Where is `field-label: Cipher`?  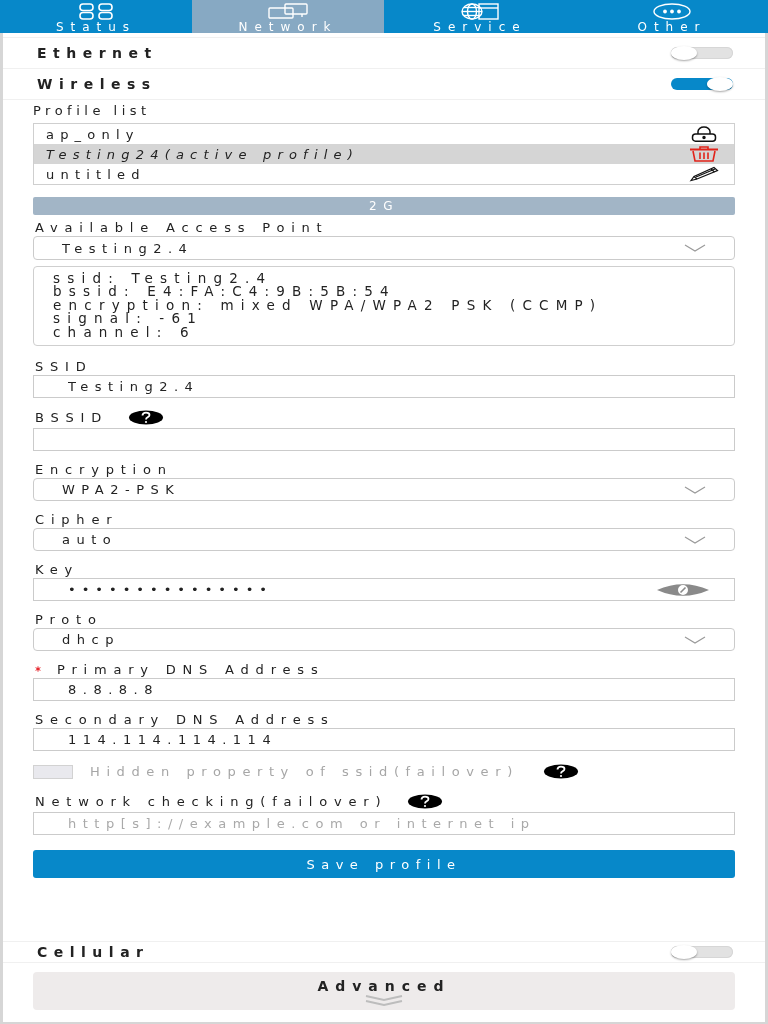 field-label: Cipher is located at coordinates (77, 519).